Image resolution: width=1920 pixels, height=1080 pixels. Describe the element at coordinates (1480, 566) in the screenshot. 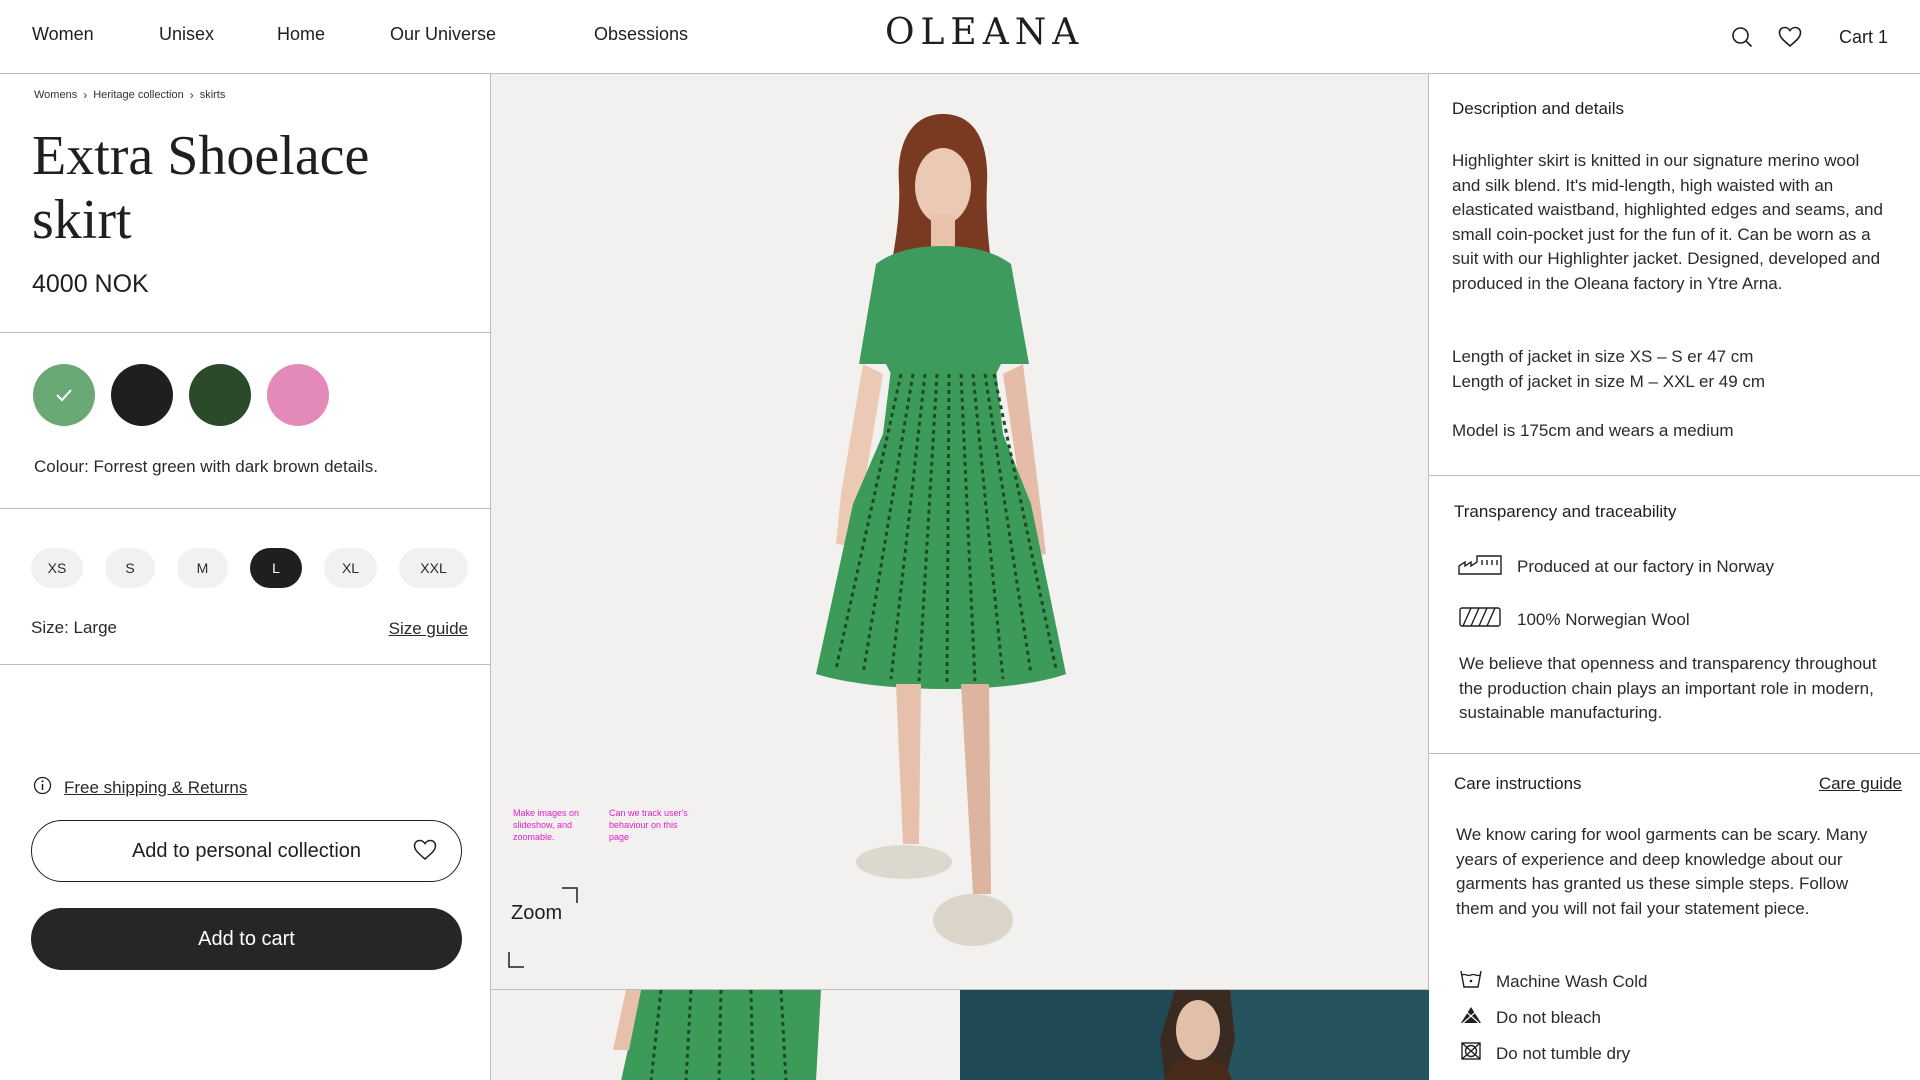

I see `factory-icon` at that location.